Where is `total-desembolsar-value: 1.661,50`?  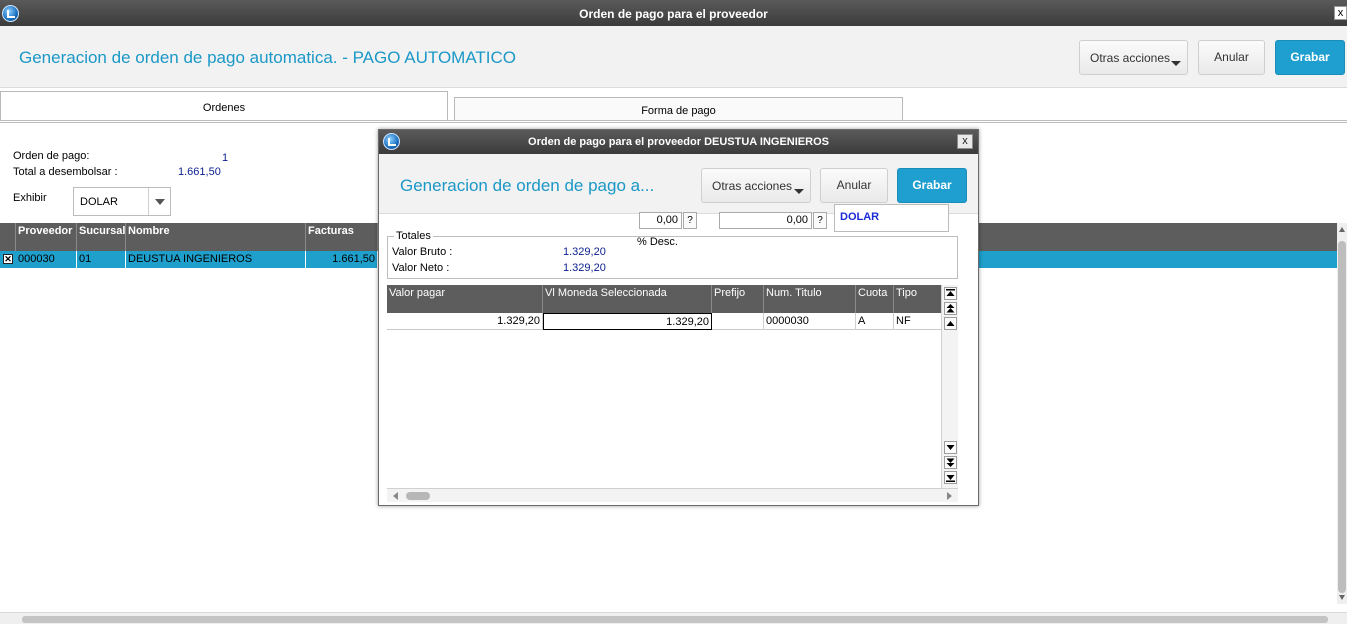 total-desembolsar-value: 1.661,50 is located at coordinates (199, 172).